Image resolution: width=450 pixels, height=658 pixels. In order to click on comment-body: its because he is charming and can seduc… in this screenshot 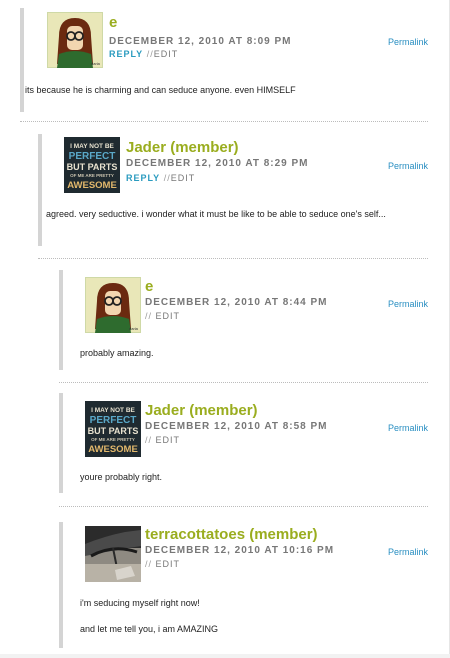, I will do `click(160, 90)`.